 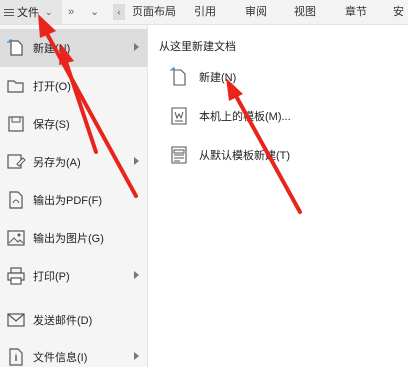 What do you see at coordinates (15, 86) in the screenshot?
I see `folder-open-icon` at bounding box center [15, 86].